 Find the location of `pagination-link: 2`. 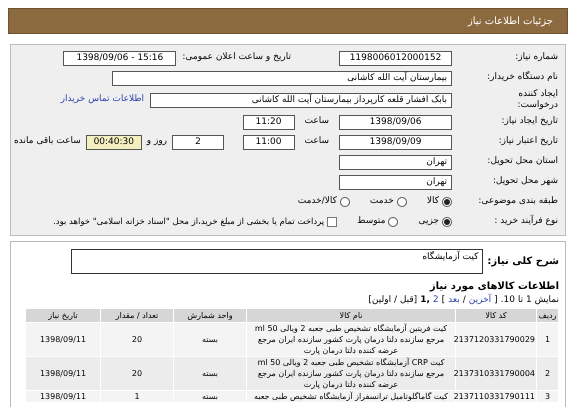

pagination-link: 2 is located at coordinates (435, 300).